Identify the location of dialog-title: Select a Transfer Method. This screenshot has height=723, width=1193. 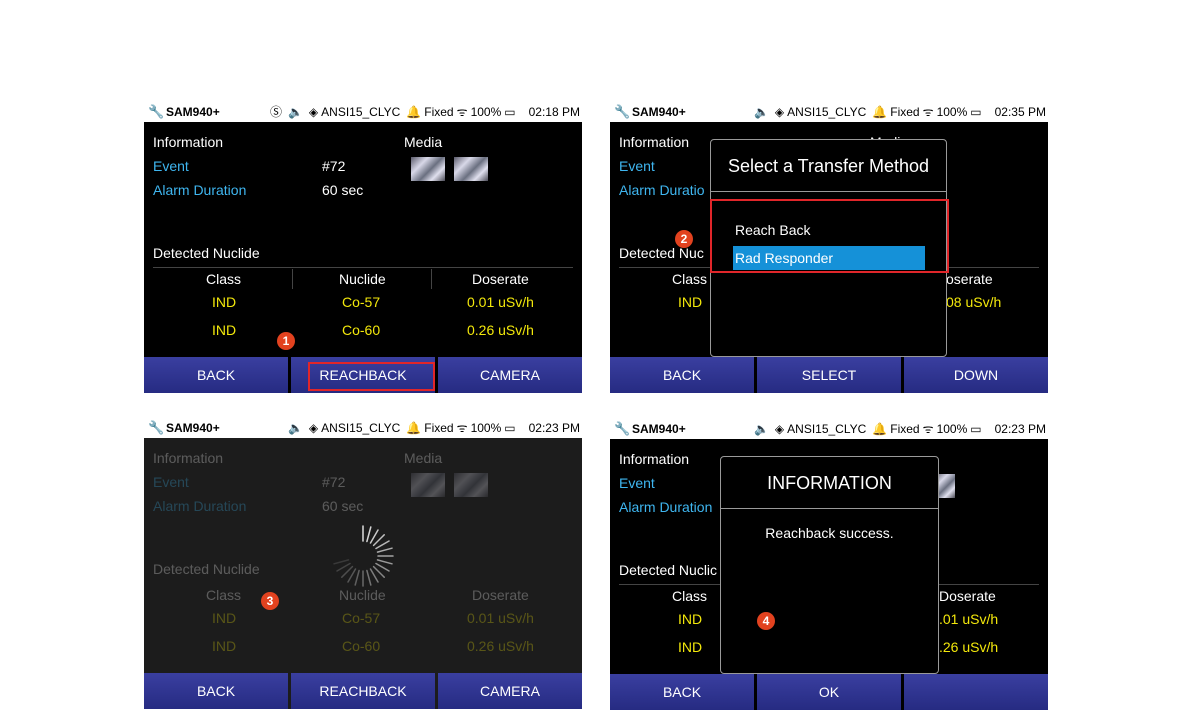
(828, 166).